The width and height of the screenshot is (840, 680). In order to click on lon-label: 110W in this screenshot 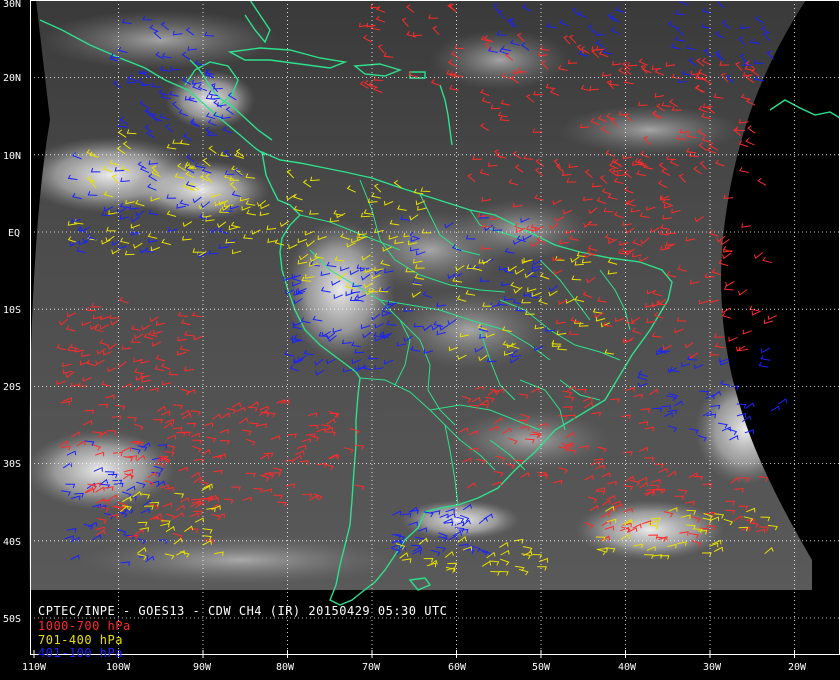, I will do `click(34, 667)`.